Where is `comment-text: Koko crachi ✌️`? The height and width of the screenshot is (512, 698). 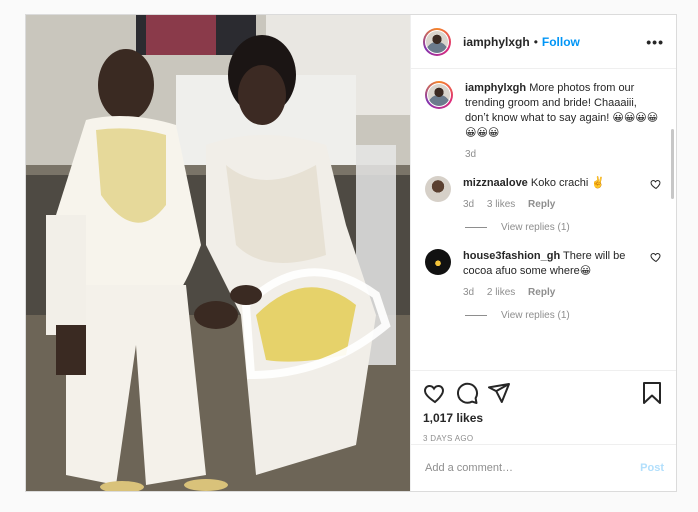
comment-text: Koko crachi ✌️ is located at coordinates (568, 183).